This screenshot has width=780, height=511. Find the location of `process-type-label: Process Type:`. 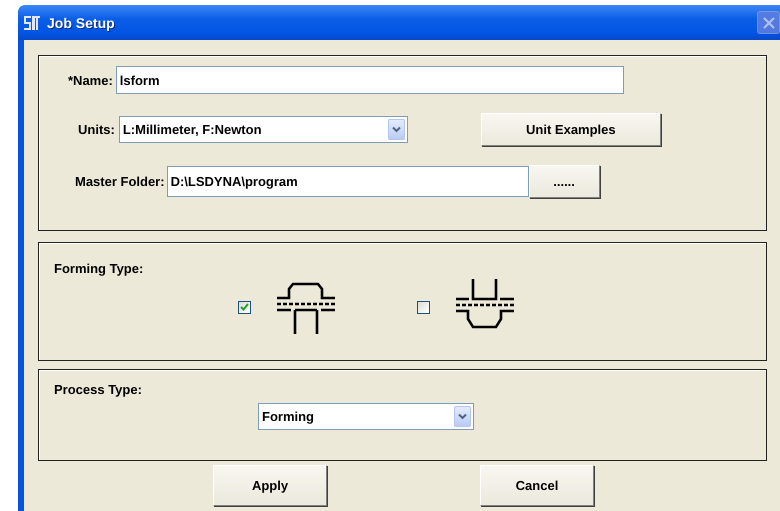

process-type-label: Process Type: is located at coordinates (98, 389).